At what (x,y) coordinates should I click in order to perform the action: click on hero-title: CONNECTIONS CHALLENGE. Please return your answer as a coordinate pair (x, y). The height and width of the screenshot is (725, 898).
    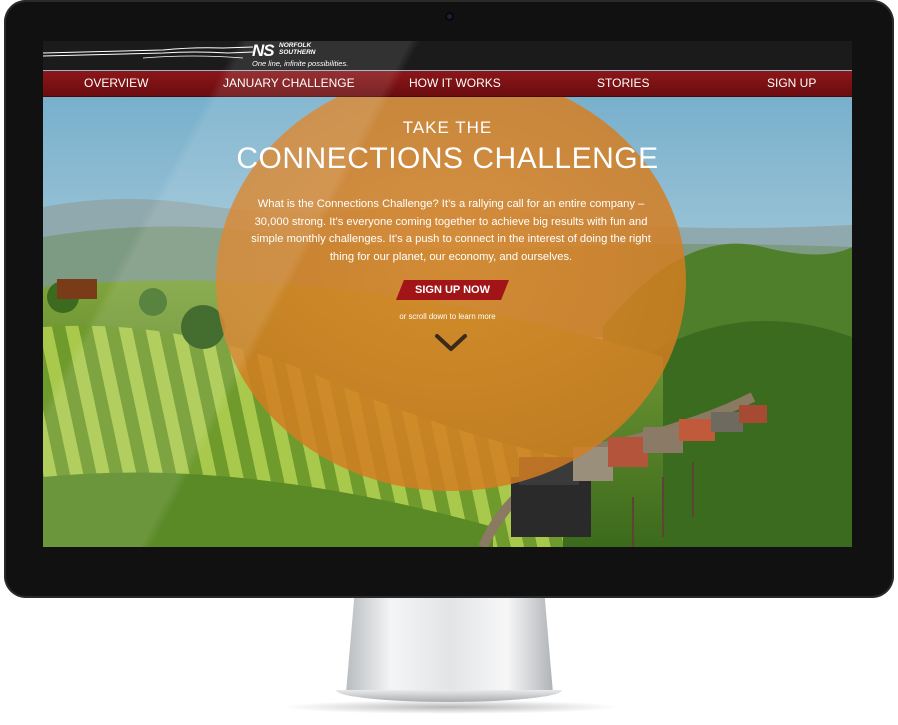
    Looking at the image, I should click on (447, 158).